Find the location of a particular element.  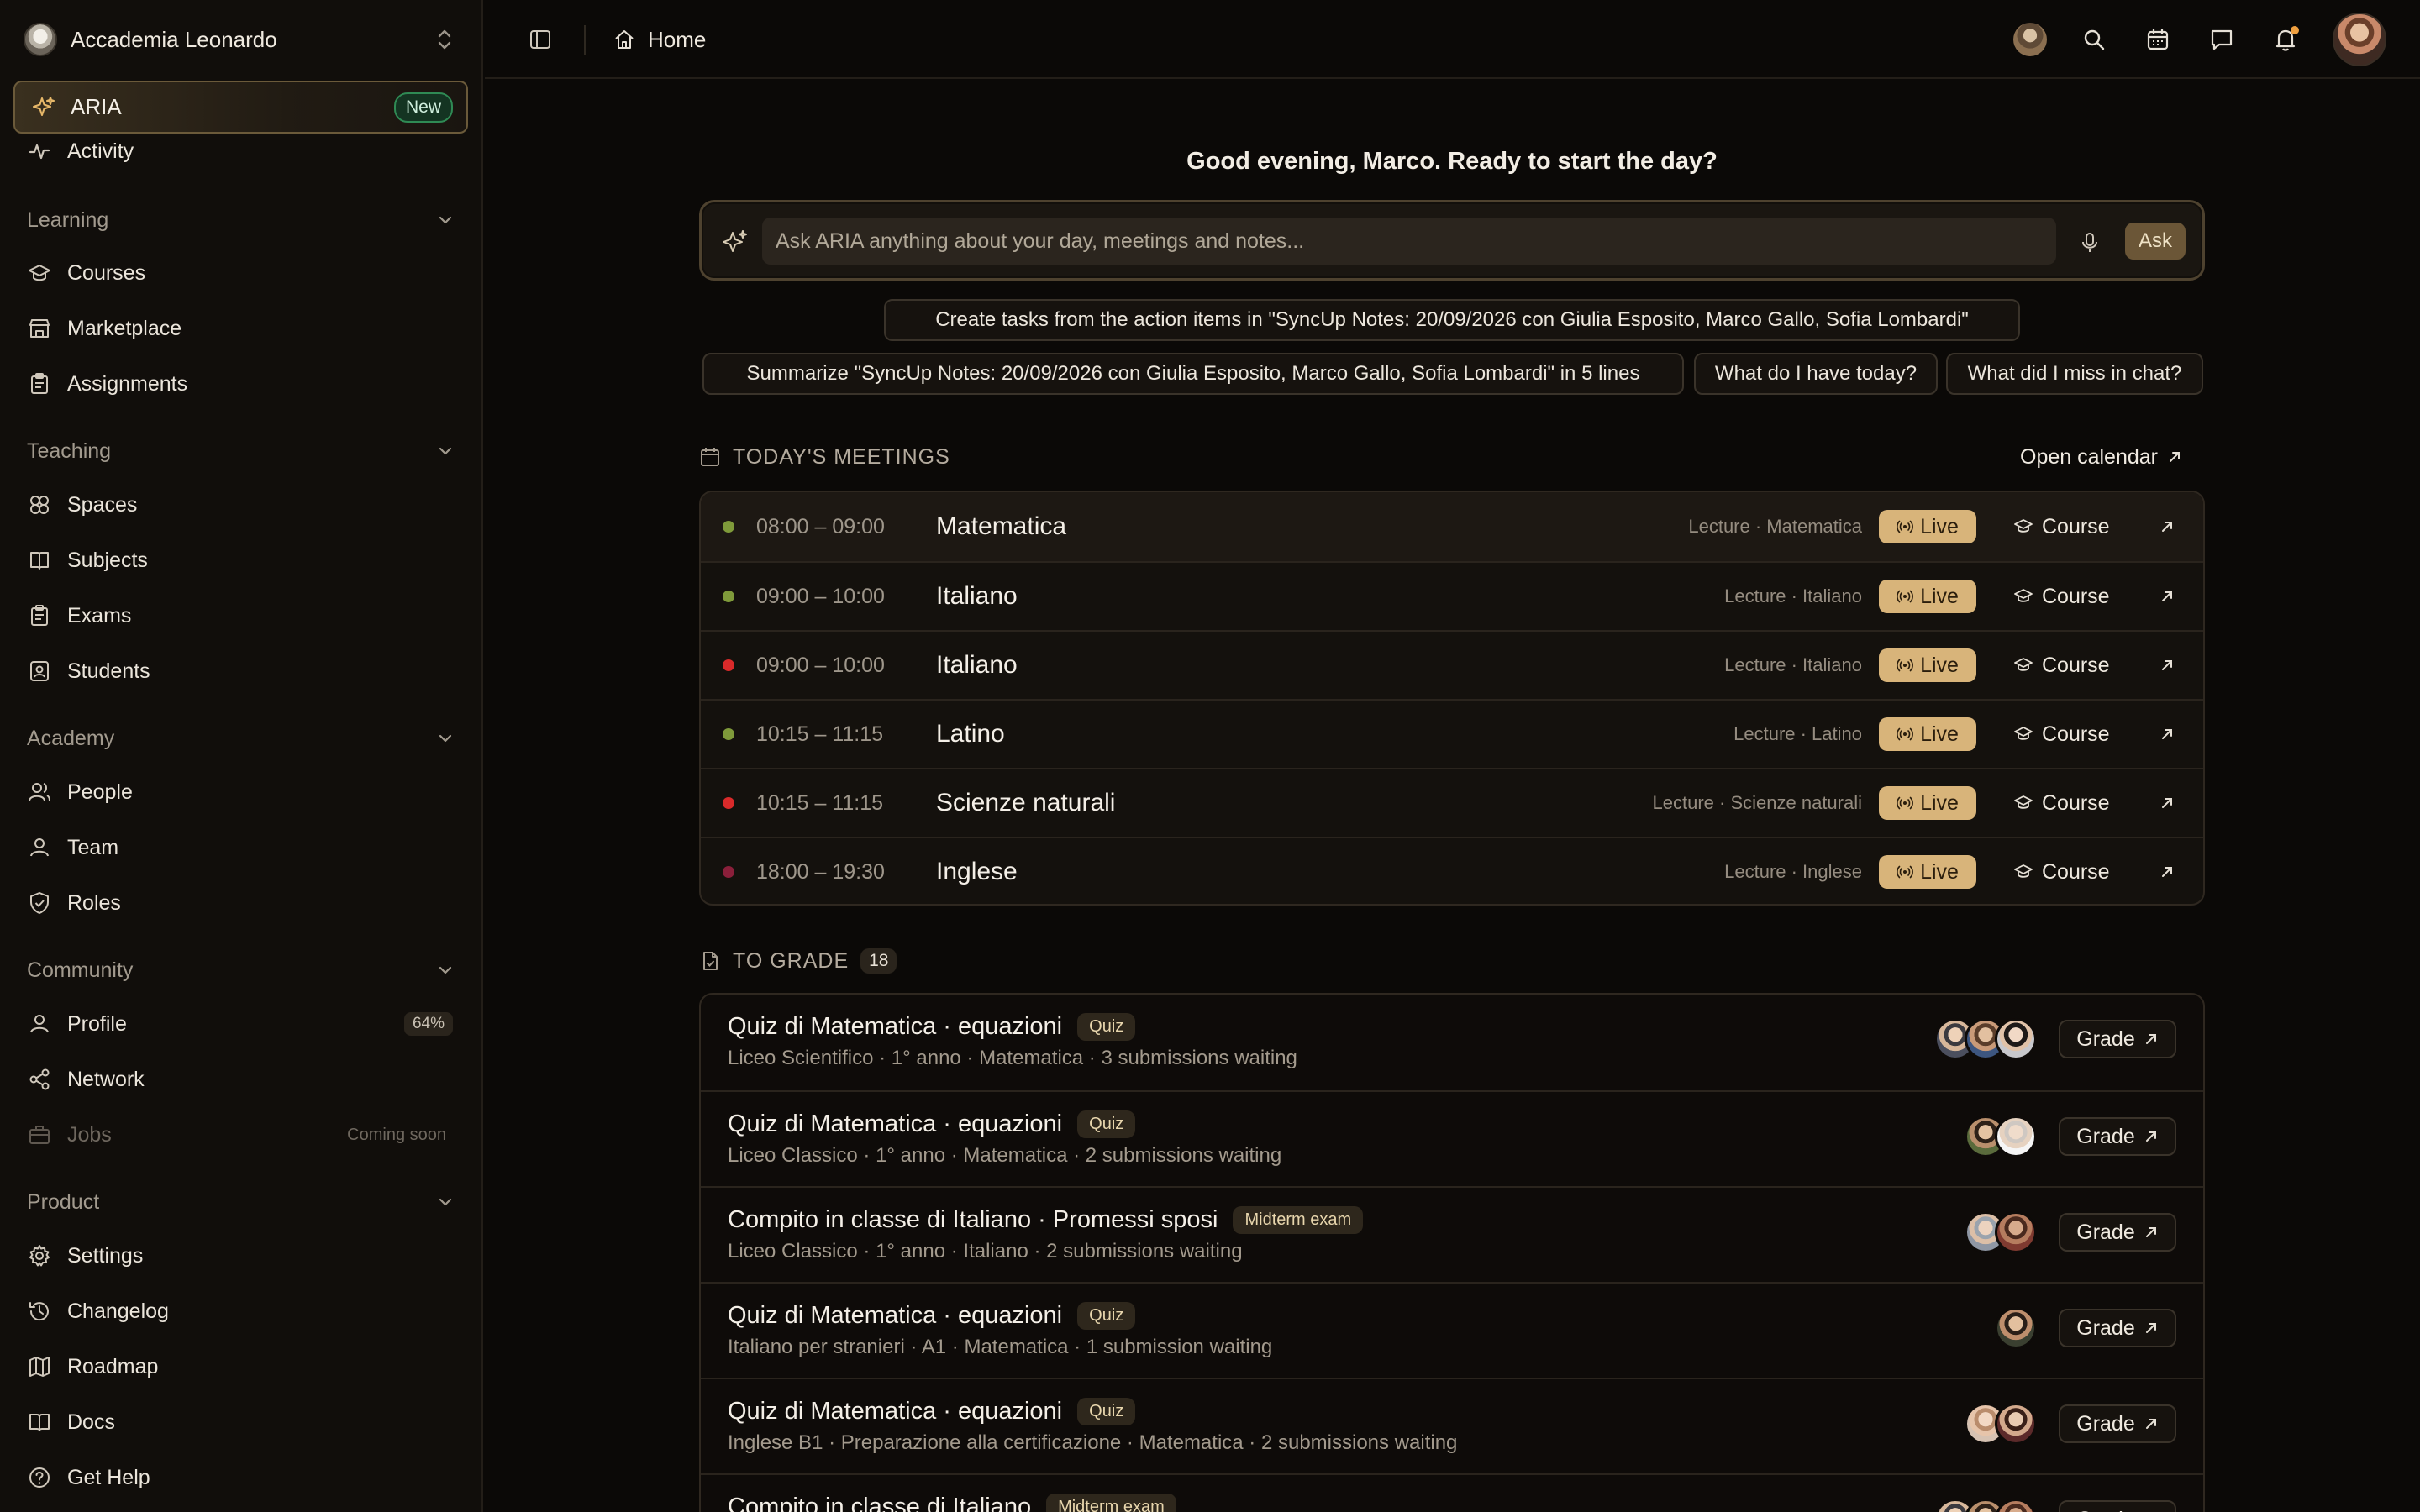

grade-title: TO GRADE is located at coordinates (792, 960).